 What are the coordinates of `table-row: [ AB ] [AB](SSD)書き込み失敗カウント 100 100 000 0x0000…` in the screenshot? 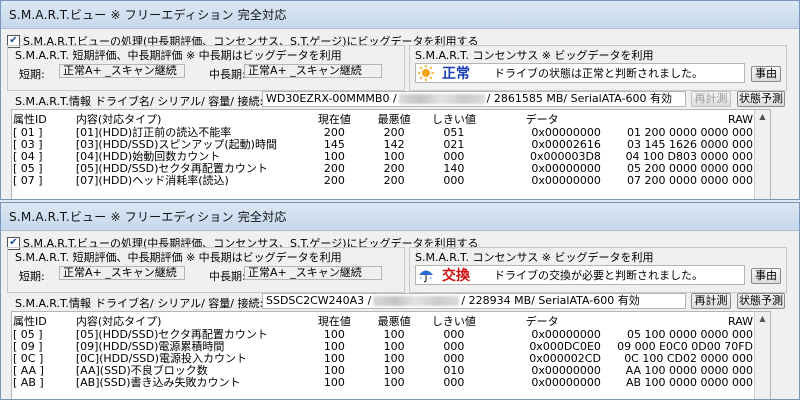 It's located at (383, 383).